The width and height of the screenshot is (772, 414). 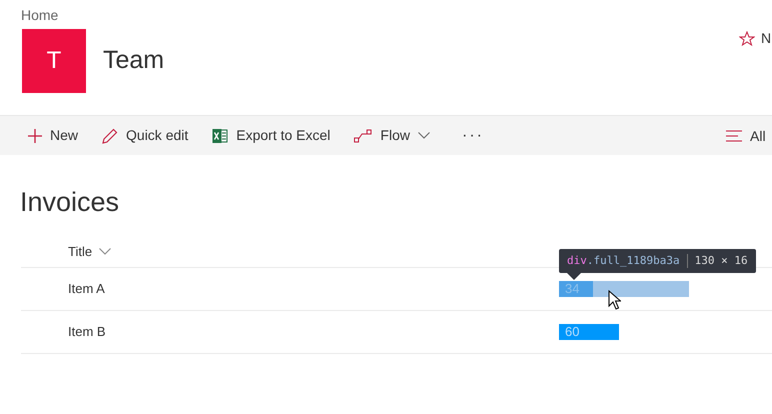 I want to click on quick-edit-button: Quick edit, so click(x=145, y=136).